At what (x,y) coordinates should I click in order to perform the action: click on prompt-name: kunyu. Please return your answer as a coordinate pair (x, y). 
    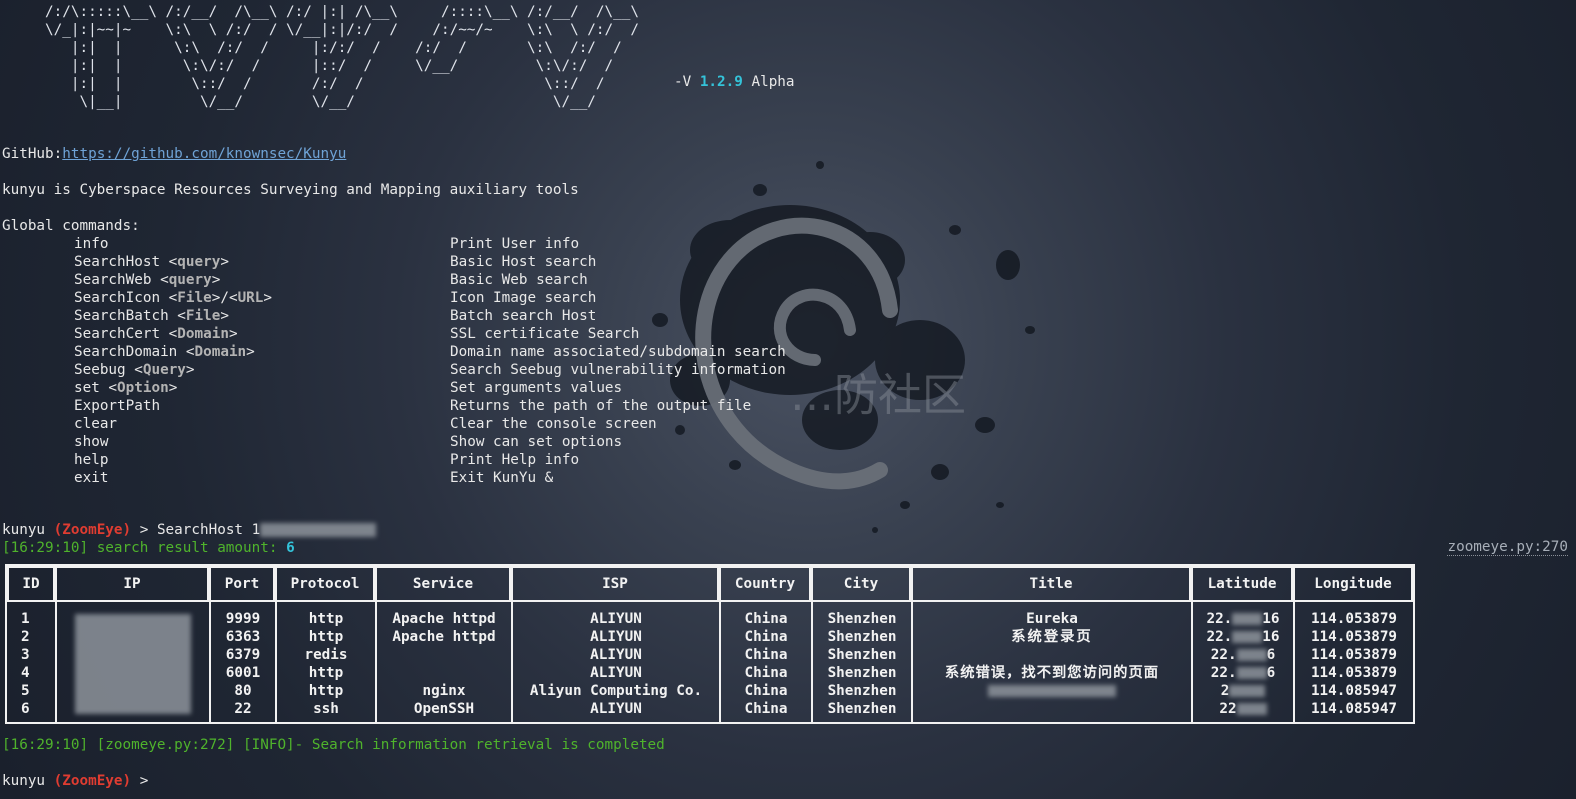
    Looking at the image, I should click on (24, 530).